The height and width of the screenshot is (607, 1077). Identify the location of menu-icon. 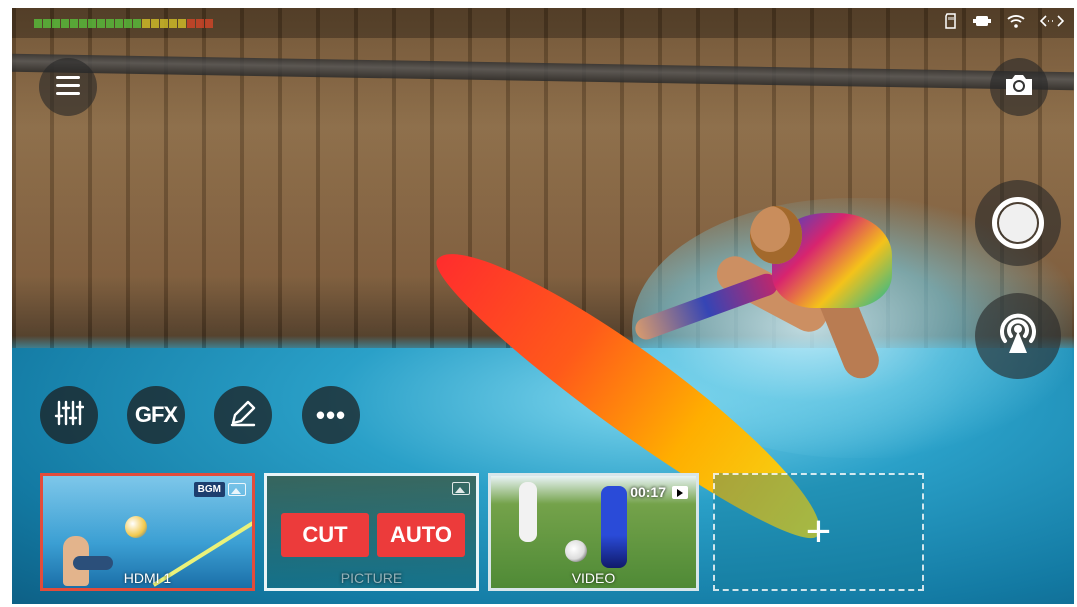
(68, 87).